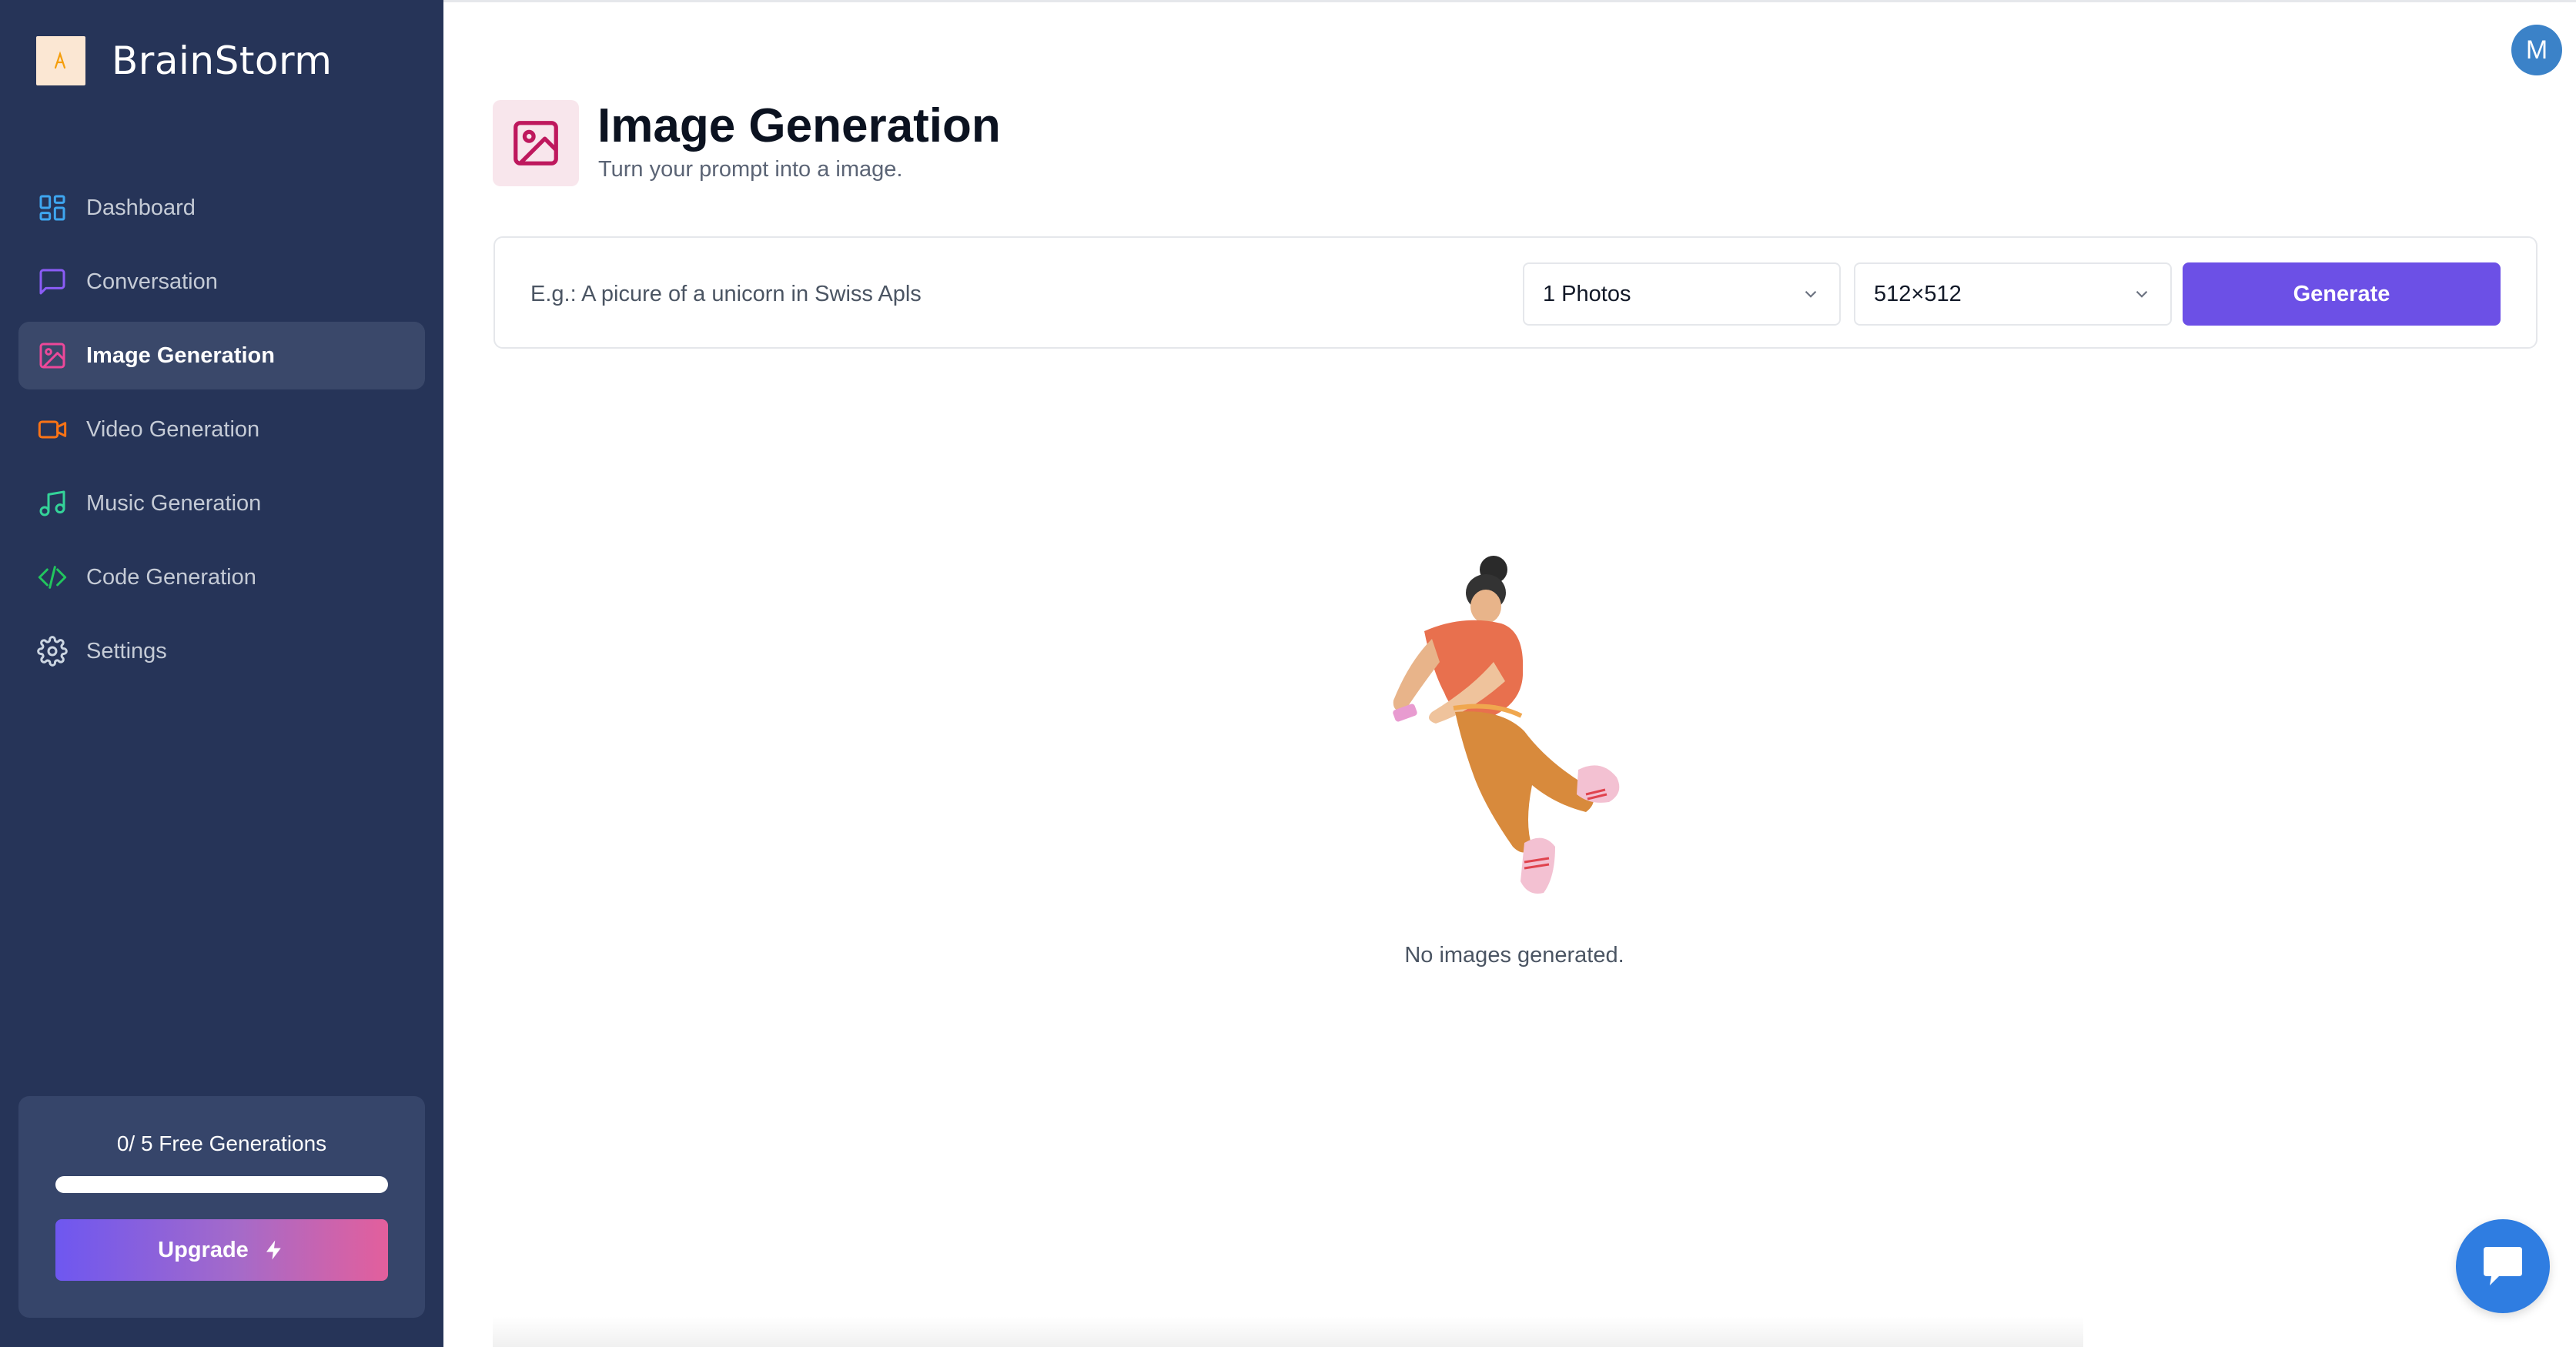  I want to click on message-square-icon, so click(53, 281).